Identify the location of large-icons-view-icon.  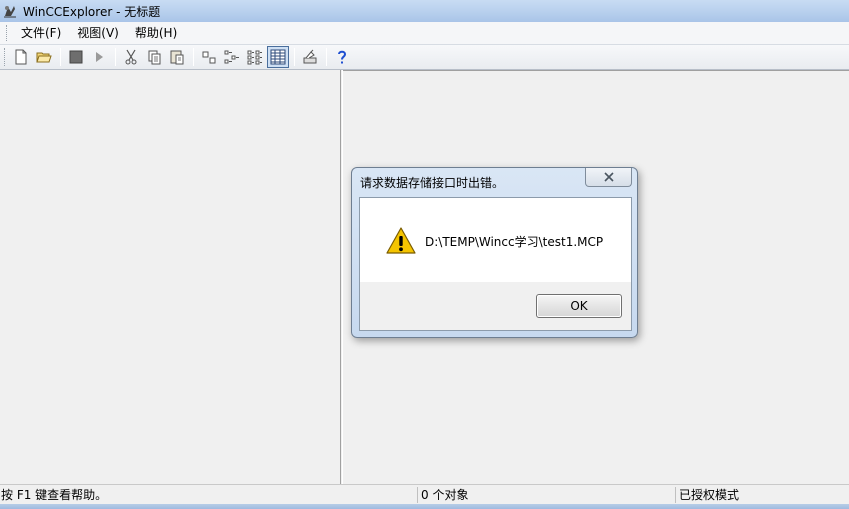
(209, 57).